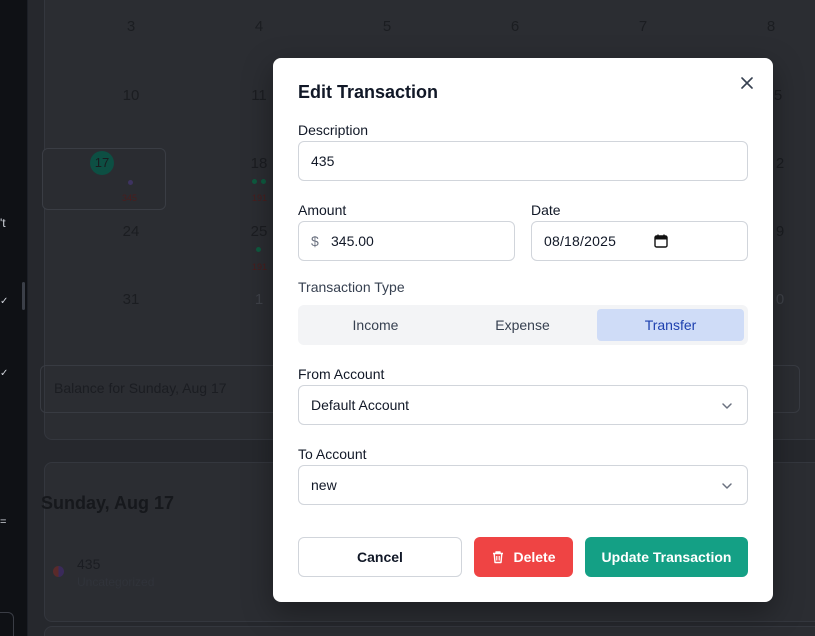 This screenshot has width=815, height=636. I want to click on calendar-day: 5, so click(387, 26).